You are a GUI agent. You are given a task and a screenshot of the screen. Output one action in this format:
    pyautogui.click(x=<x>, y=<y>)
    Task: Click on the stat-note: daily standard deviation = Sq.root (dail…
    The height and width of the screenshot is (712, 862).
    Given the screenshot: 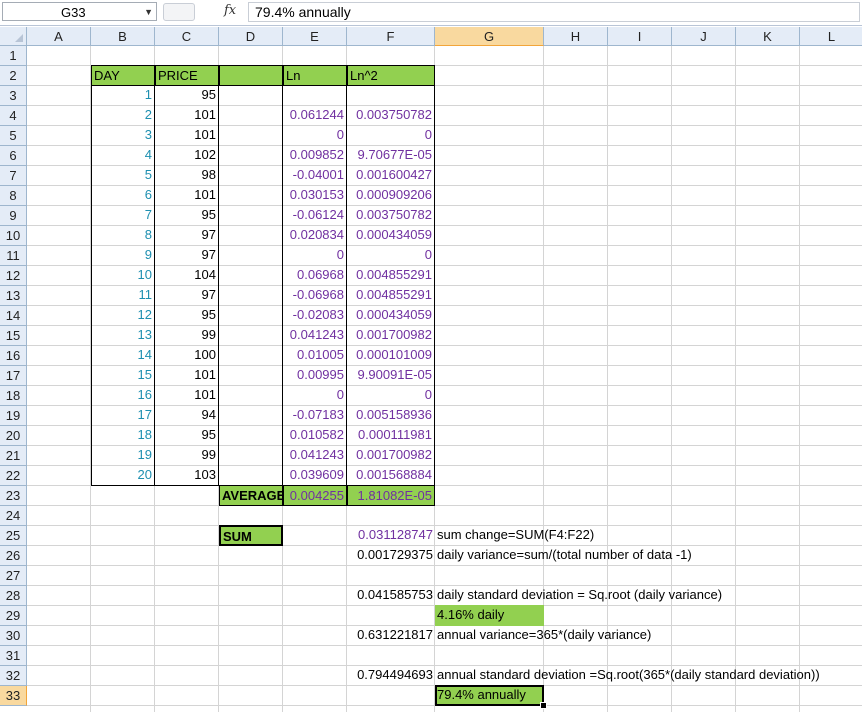 What is the action you would take?
    pyautogui.click(x=645, y=595)
    